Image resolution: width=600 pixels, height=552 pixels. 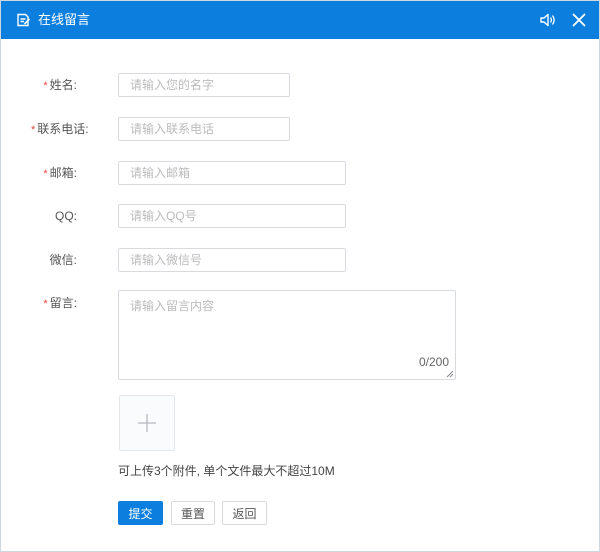 I want to click on wechat-label: 微信:, so click(x=63, y=260).